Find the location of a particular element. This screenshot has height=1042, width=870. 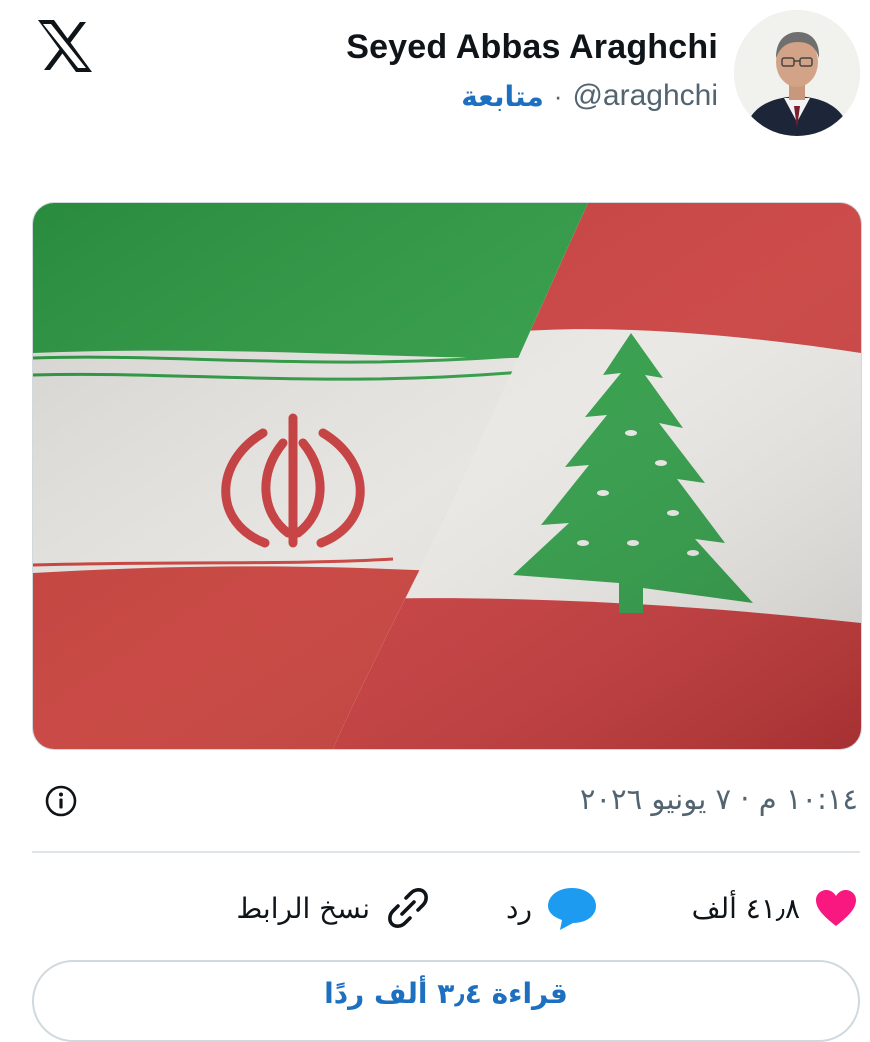

x-logo-icon is located at coordinates (65, 46).